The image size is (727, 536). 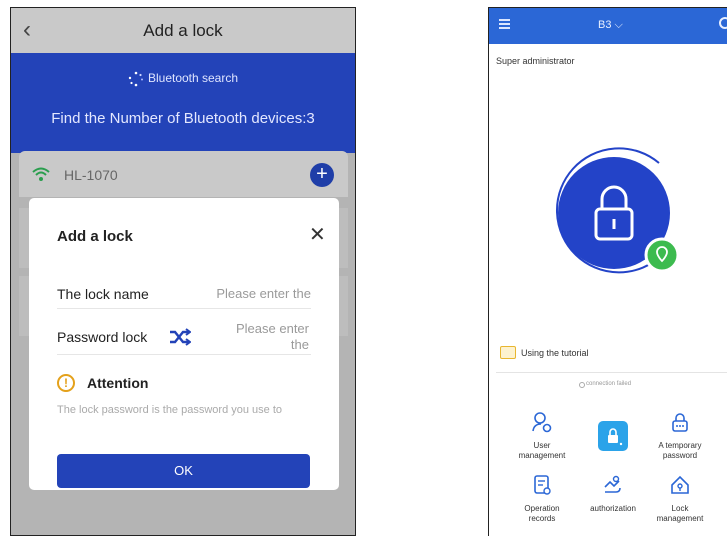 What do you see at coordinates (613, 494) in the screenshot?
I see `authorization-tile: authorization` at bounding box center [613, 494].